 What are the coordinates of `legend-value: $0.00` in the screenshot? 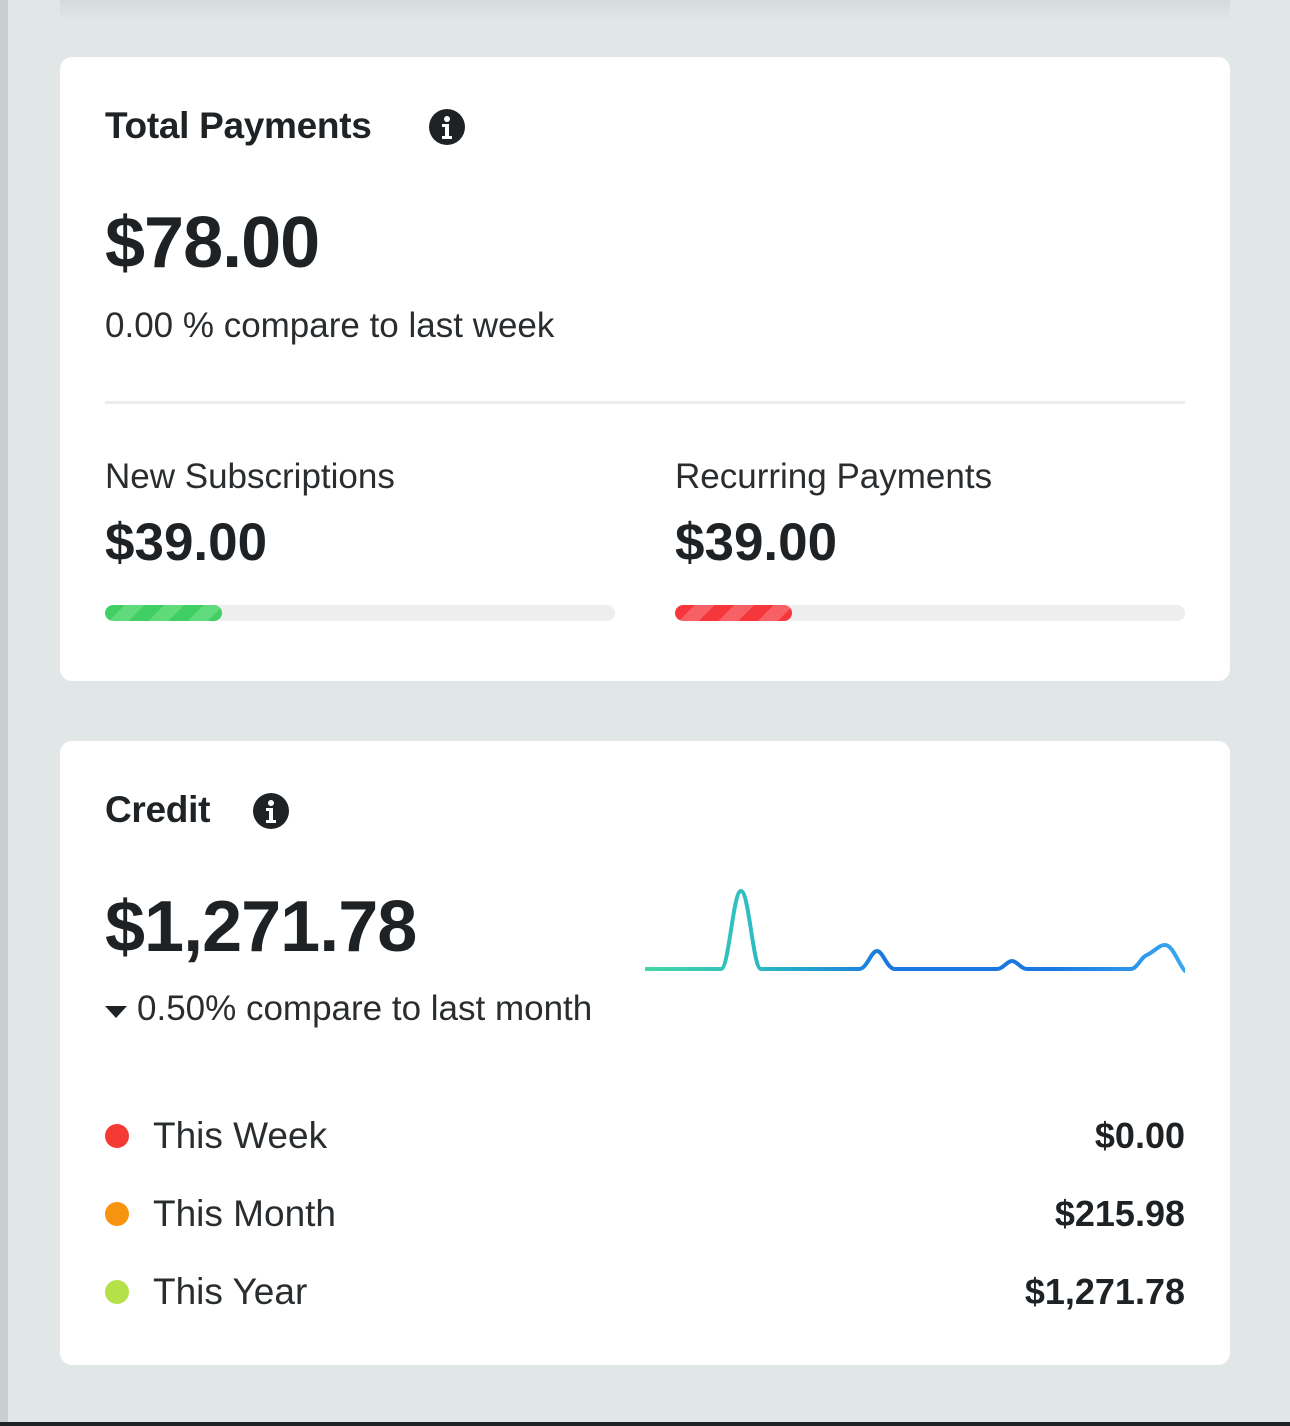 It's located at (1139, 1135).